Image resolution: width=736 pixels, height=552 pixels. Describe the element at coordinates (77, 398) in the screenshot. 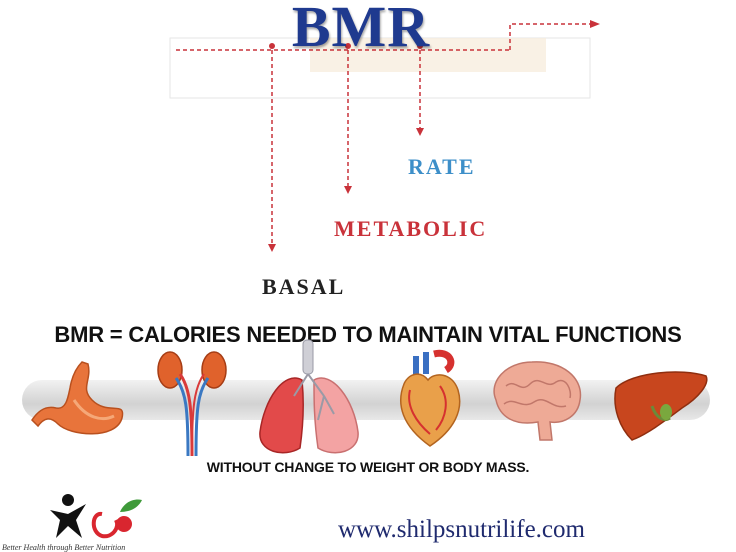

I see `stomach-icon` at that location.